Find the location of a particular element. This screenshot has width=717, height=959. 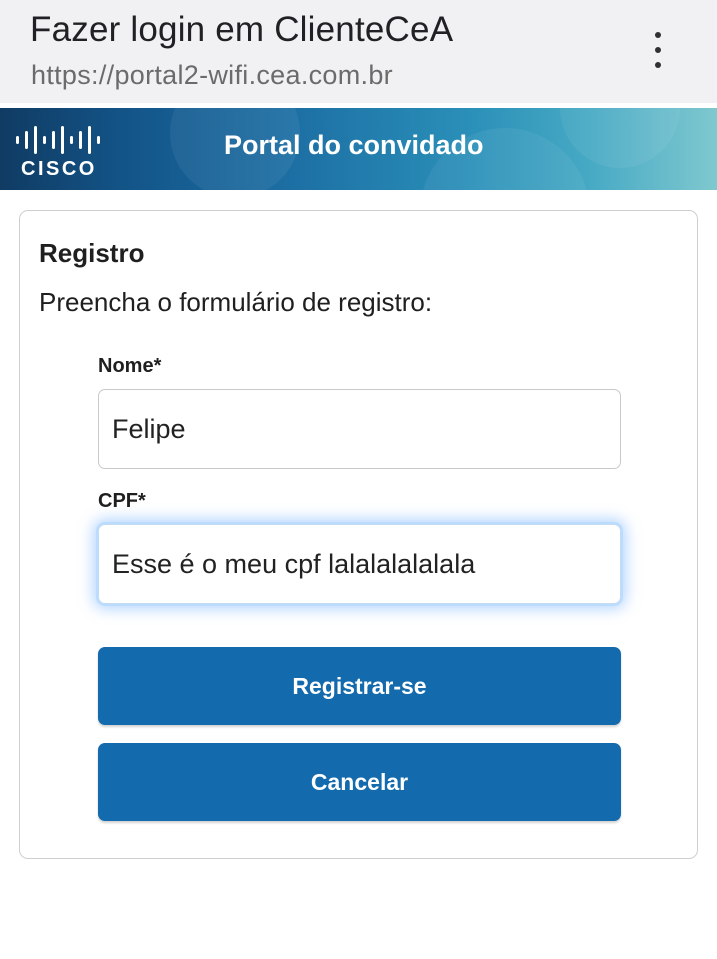

form-instructions: Preencha o formulário de registro: is located at coordinates (236, 302).